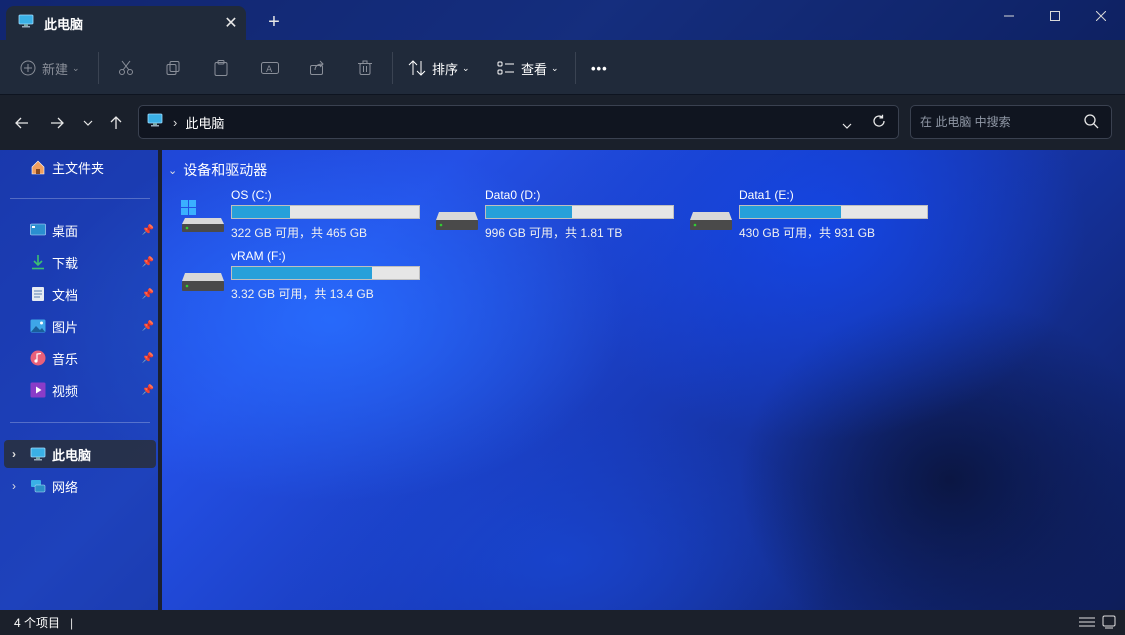  Describe the element at coordinates (1055, 16) in the screenshot. I see `maximize-icon` at that location.